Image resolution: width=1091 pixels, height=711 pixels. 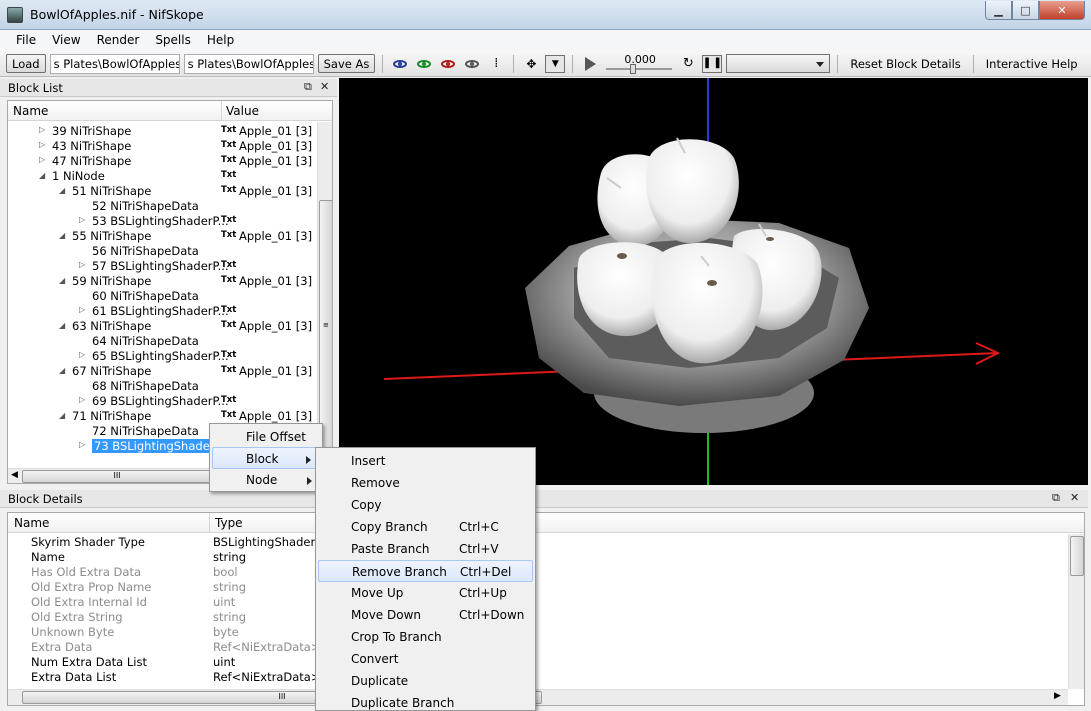 What do you see at coordinates (538, 572) in the screenshot?
I see `detail-row: Has Old Extra Data bool` at bounding box center [538, 572].